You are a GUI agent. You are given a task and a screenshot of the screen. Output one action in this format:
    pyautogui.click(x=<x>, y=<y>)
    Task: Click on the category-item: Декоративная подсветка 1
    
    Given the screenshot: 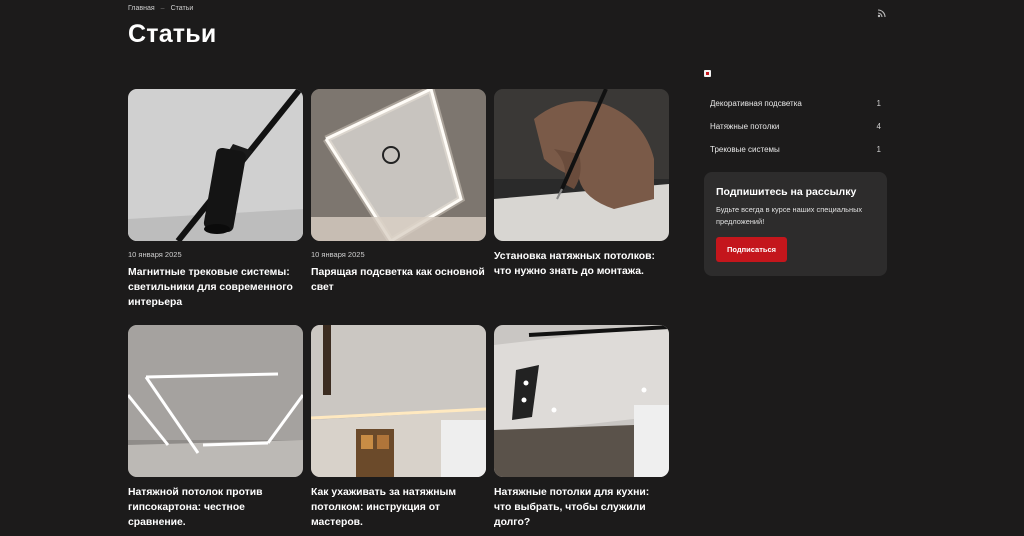 What is the action you would take?
    pyautogui.click(x=795, y=103)
    